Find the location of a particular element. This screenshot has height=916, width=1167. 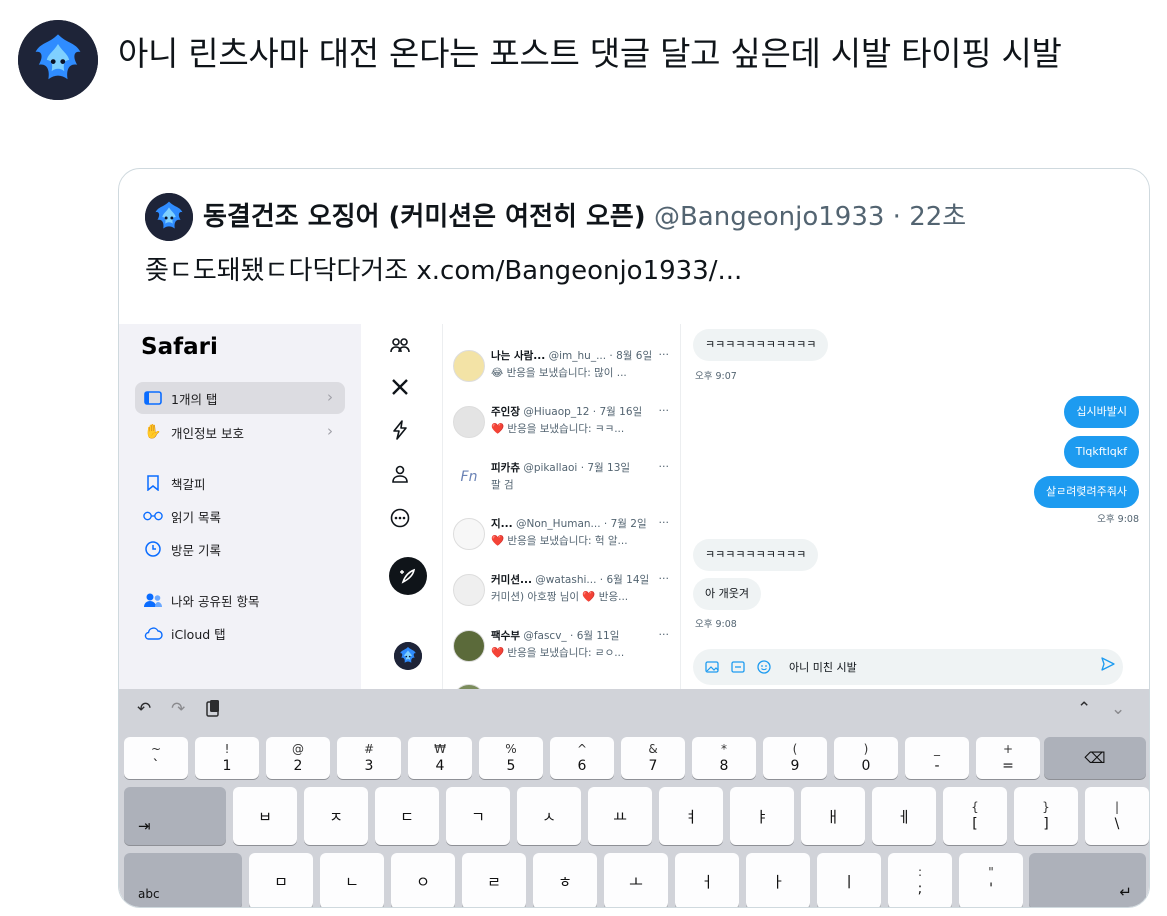

x-nav-column is located at coordinates (402, 506).